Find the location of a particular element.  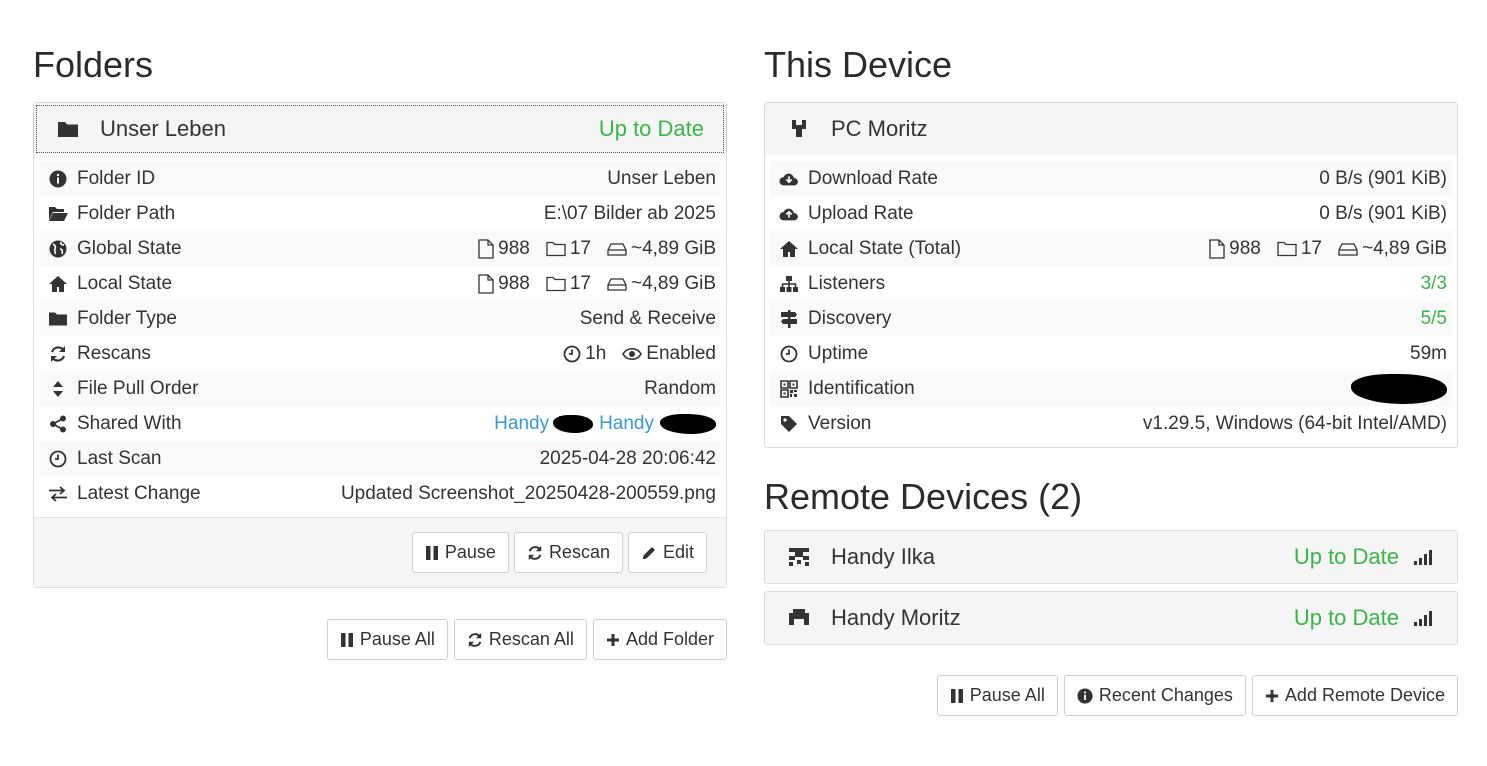

identification-row: Identification is located at coordinates (1111, 388).